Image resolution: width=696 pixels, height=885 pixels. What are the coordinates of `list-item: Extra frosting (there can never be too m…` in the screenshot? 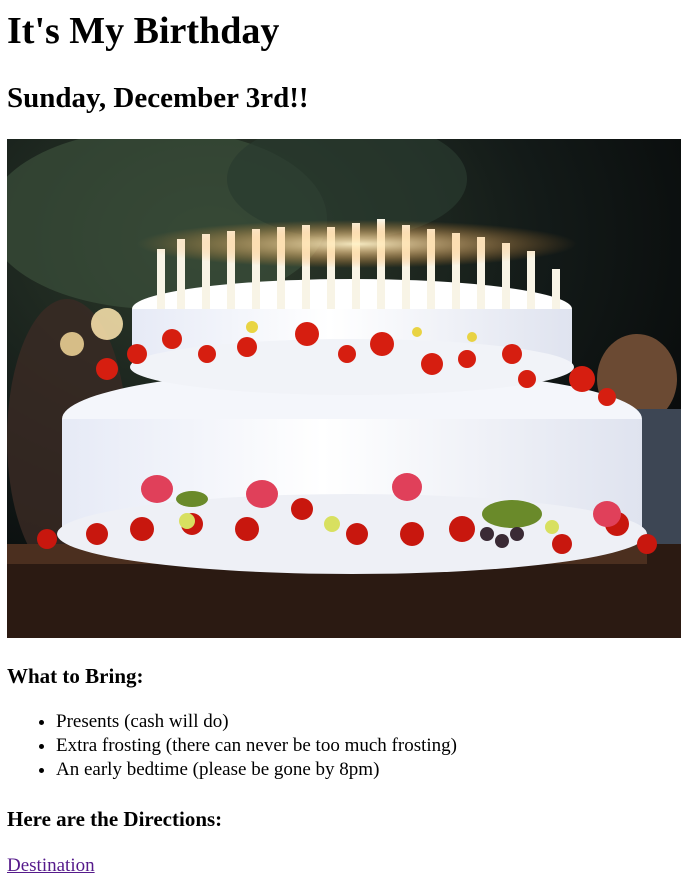 It's located at (256, 746).